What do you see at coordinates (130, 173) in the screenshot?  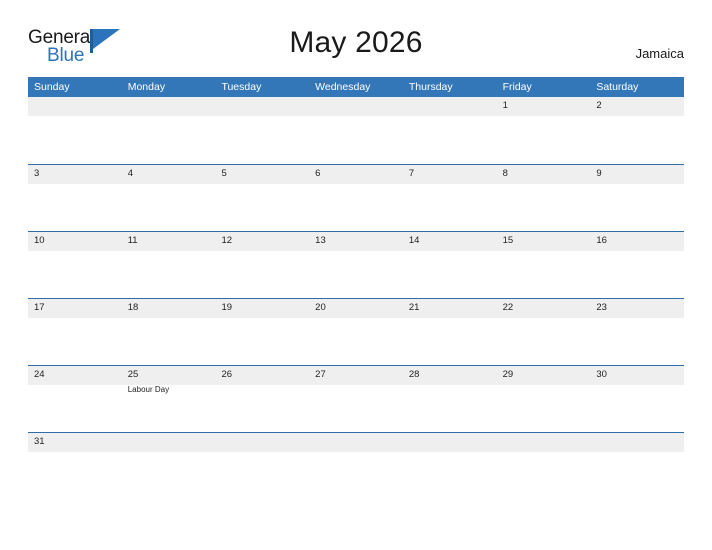 I see `day-number: 4` at bounding box center [130, 173].